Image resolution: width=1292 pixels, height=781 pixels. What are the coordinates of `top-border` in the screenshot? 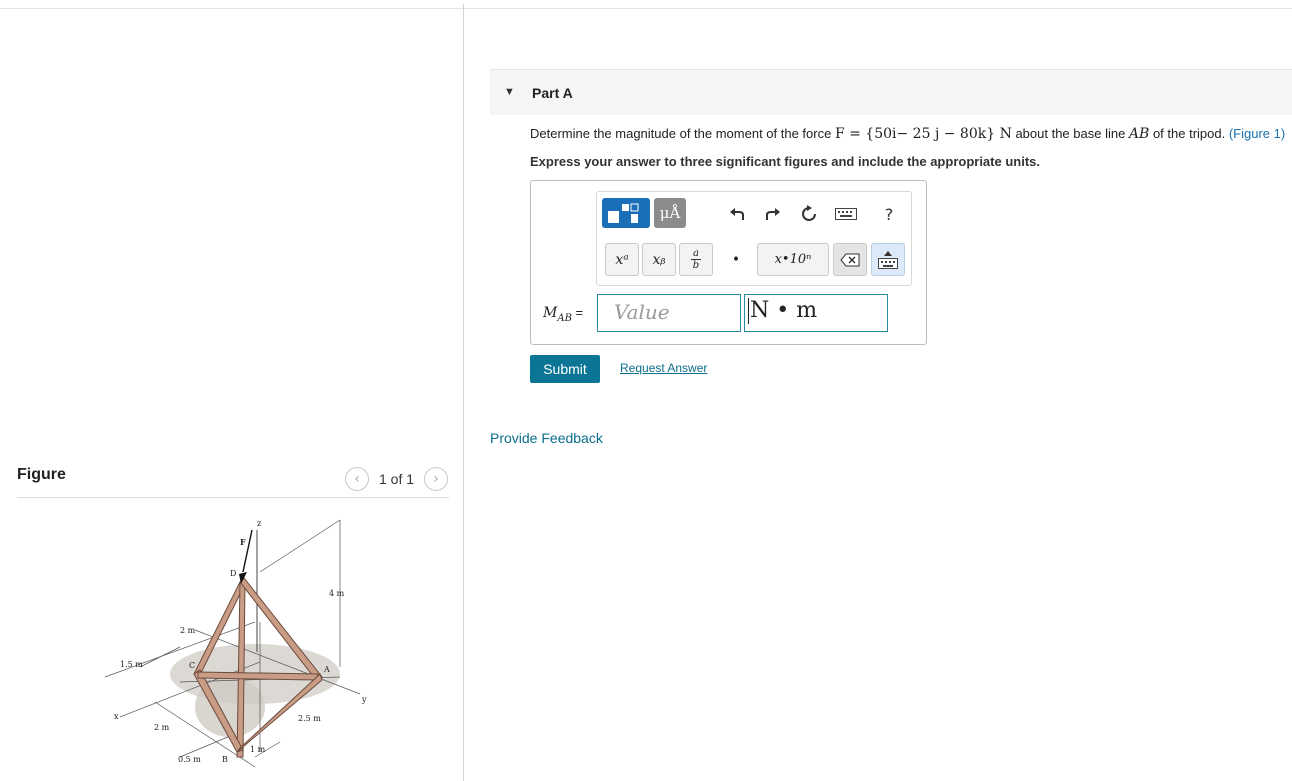 It's located at (646, 8).